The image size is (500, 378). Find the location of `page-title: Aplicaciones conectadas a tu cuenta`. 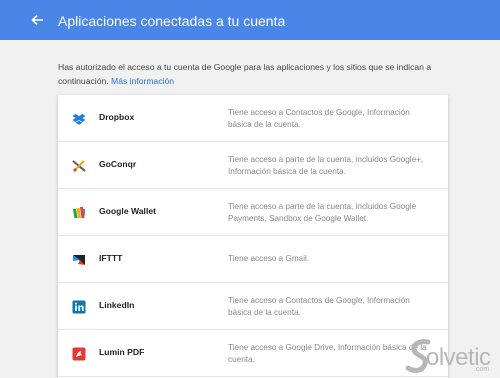

page-title: Aplicaciones conectadas a tu cuenta is located at coordinates (172, 21).